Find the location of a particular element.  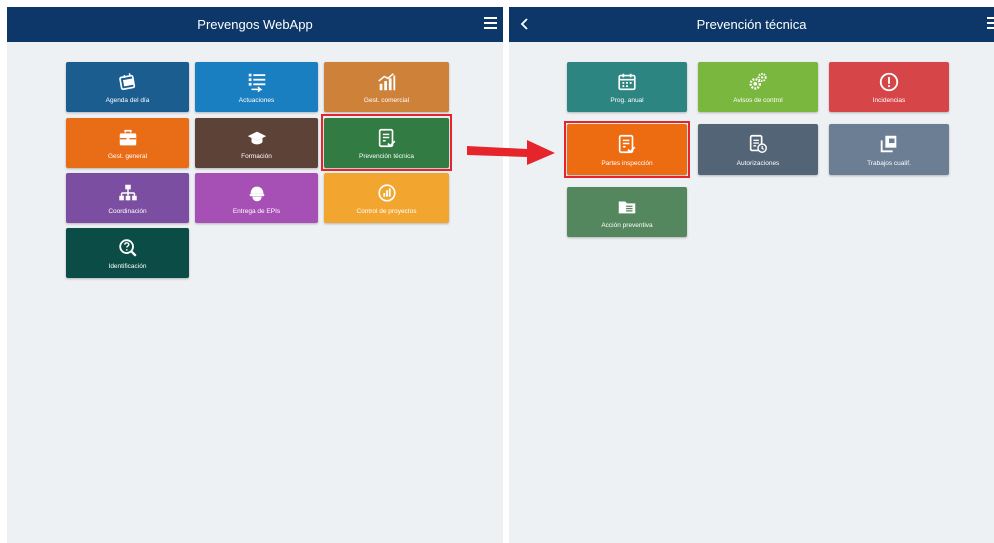

helmet-icon is located at coordinates (256, 194).